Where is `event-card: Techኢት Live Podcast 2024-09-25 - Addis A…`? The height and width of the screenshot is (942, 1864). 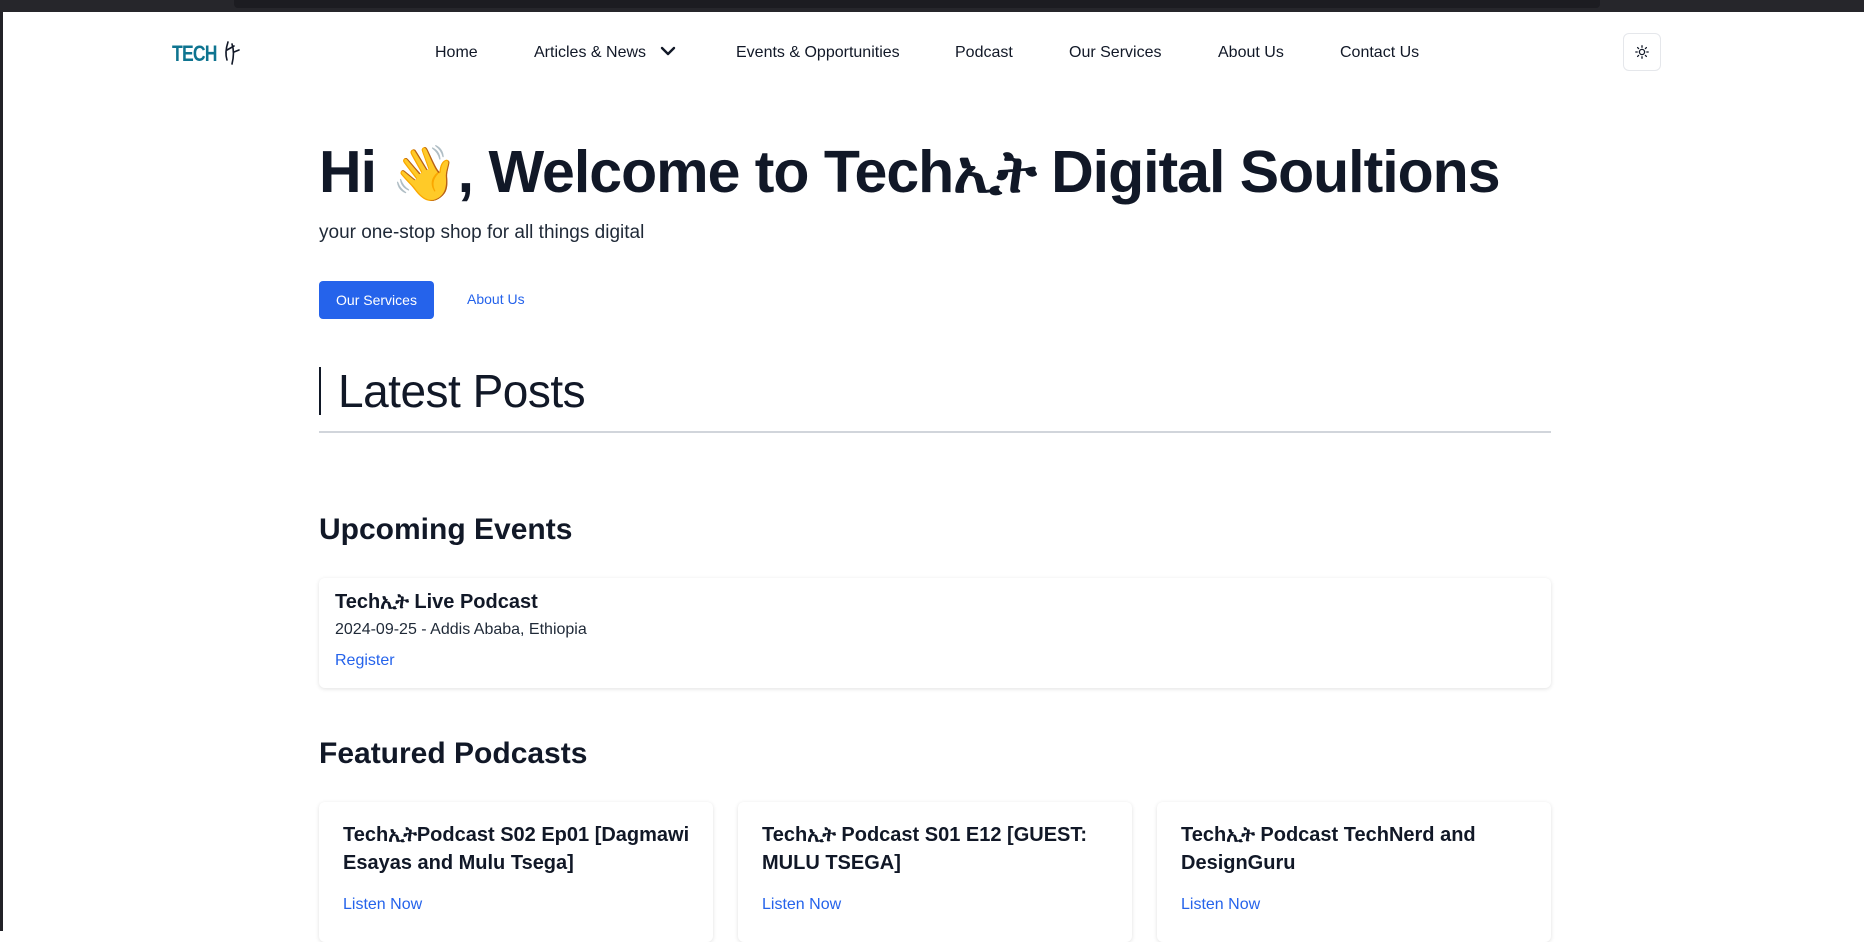 event-card: Techኢት Live Podcast 2024-09-25 - Addis A… is located at coordinates (935, 633).